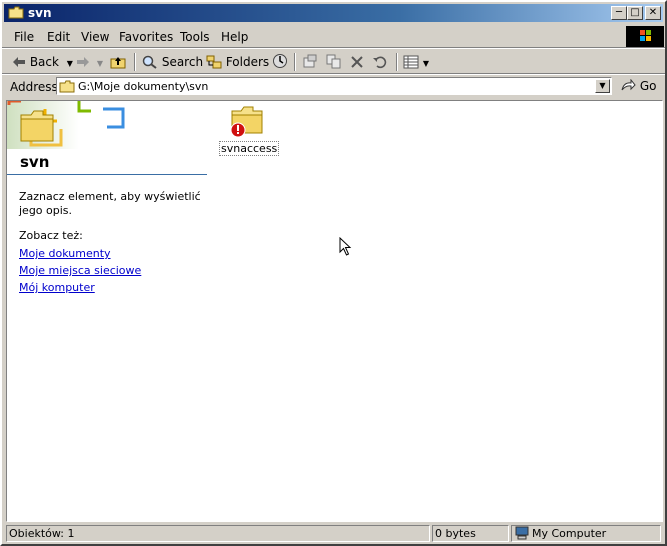 This screenshot has height=546, width=667. Describe the element at coordinates (107, 174) in the screenshot. I see `panel-title-underline` at that location.